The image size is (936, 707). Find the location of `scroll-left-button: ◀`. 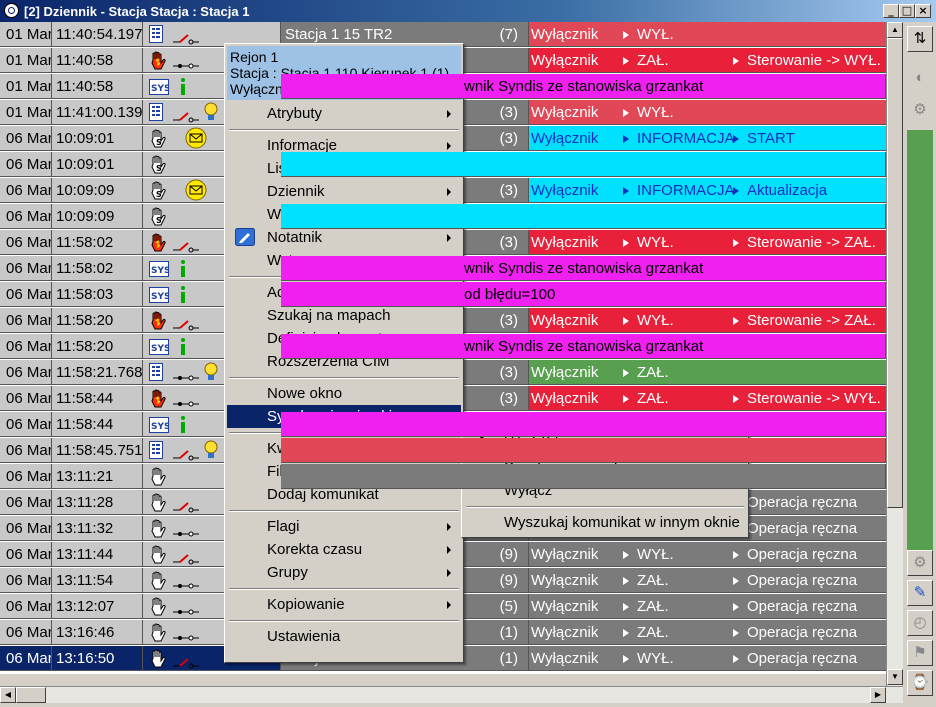

scroll-left-button: ◀ is located at coordinates (8, 695).